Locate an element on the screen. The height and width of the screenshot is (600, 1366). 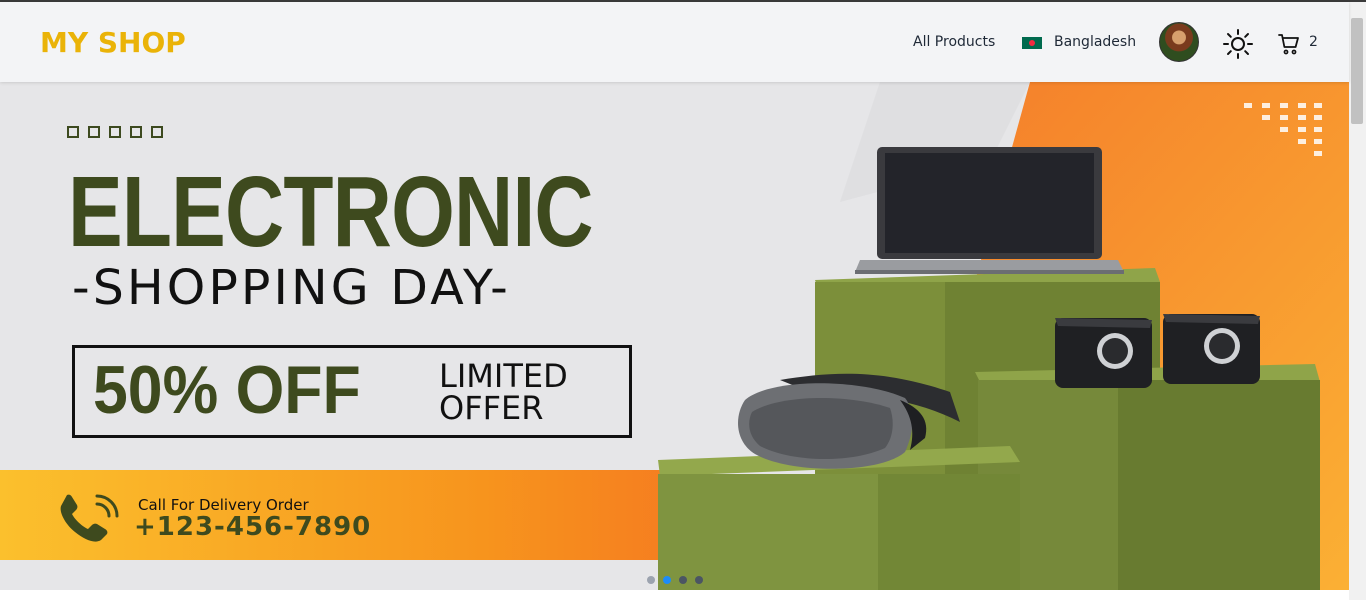
scrollbar-thumb is located at coordinates (1357, 71).